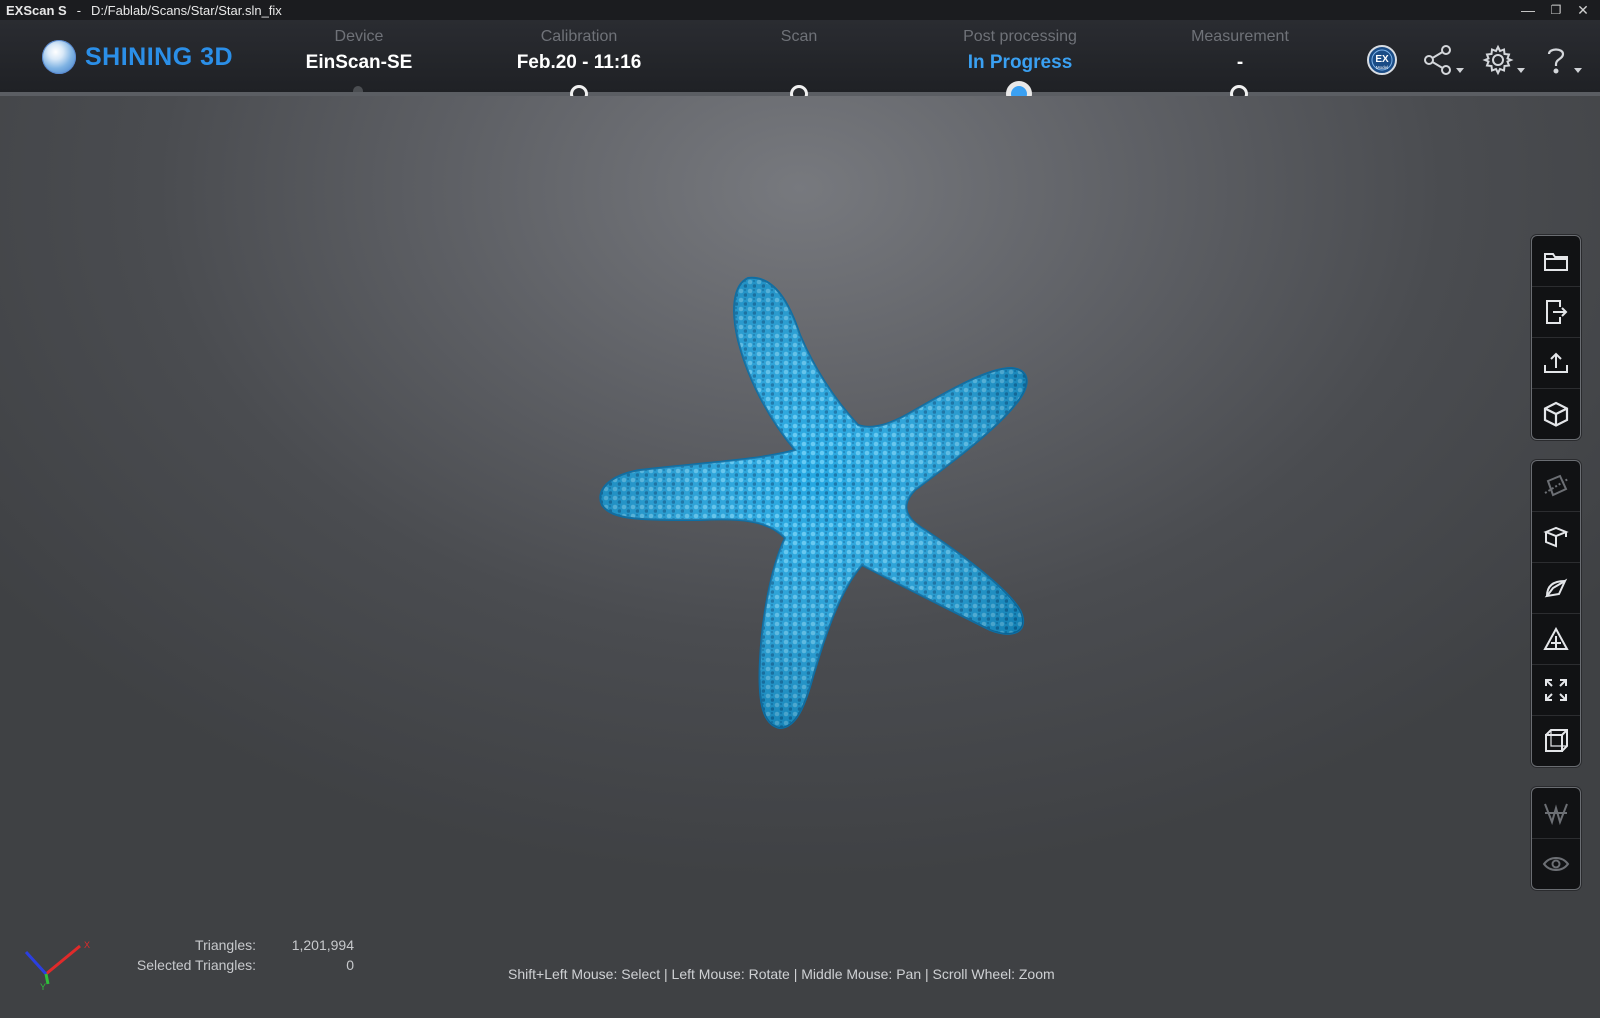 This screenshot has height=1018, width=1600. I want to click on mesh-icon, so click(1556, 814).